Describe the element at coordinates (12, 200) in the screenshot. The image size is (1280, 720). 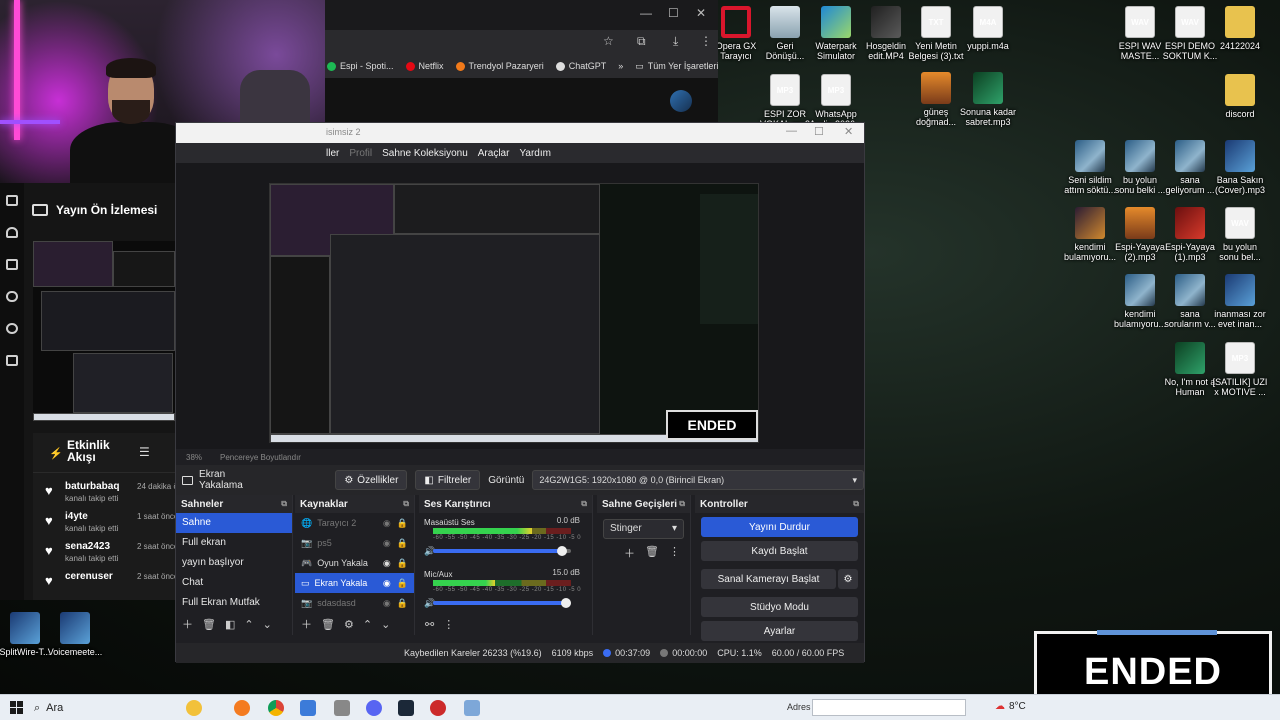
I see `stats-icon` at that location.